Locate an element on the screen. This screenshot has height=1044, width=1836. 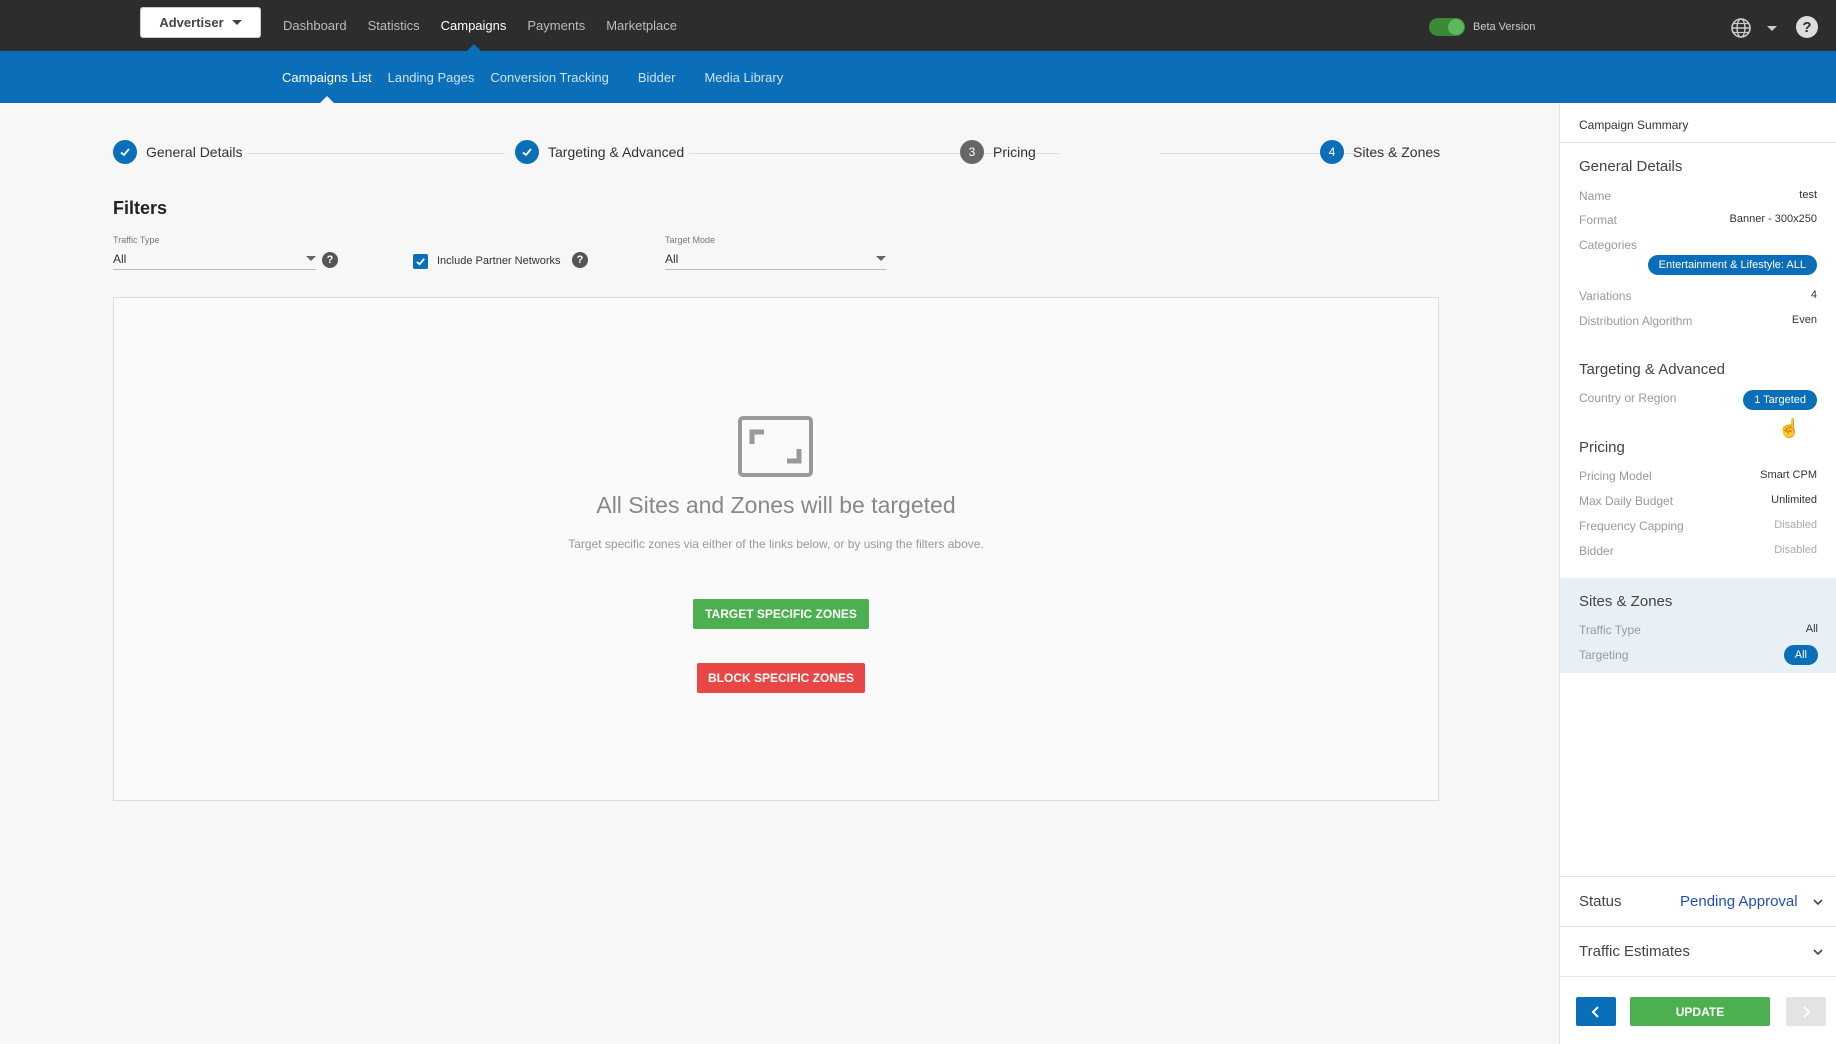
subnav-conversion-tracking: Conversion Tracking is located at coordinates (549, 77).